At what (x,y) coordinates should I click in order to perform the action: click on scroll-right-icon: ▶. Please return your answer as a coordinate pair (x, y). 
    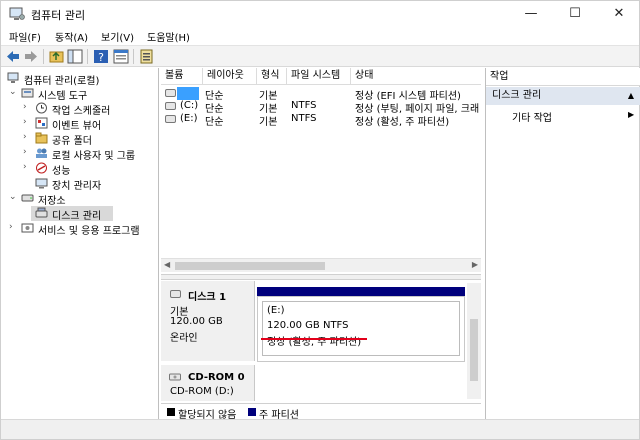
    Looking at the image, I should click on (475, 264).